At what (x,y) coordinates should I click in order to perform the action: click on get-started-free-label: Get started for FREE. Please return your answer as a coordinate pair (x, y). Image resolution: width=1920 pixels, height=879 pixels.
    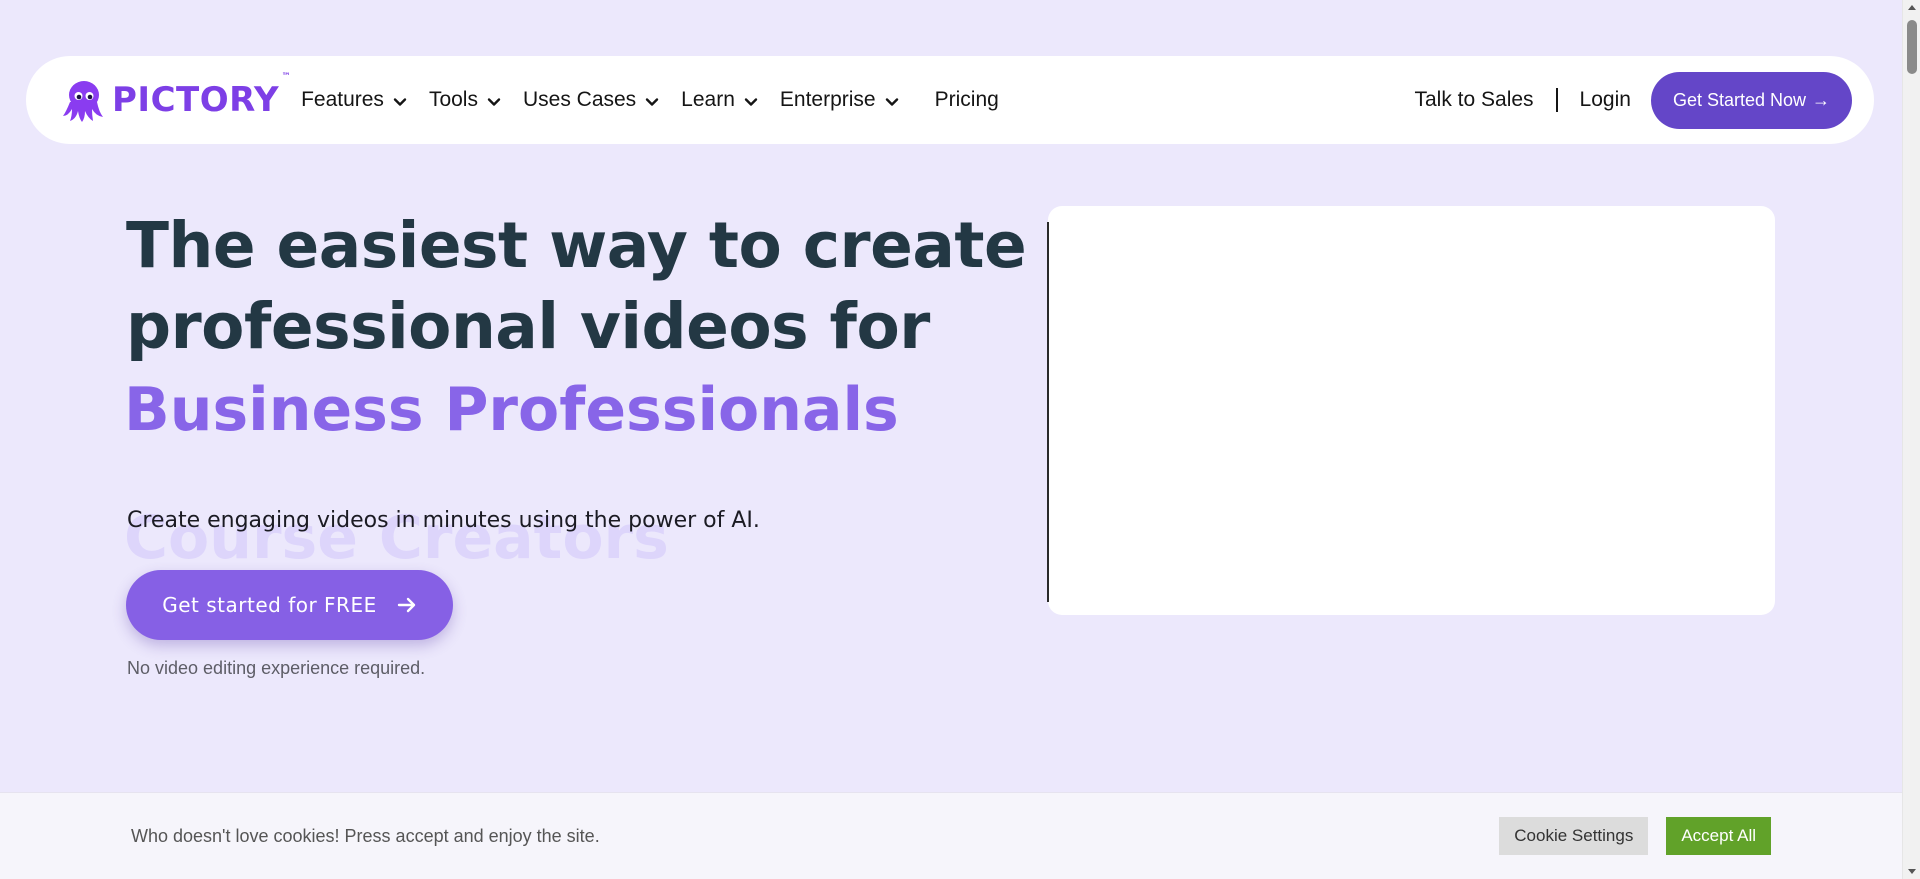
    Looking at the image, I should click on (269, 605).